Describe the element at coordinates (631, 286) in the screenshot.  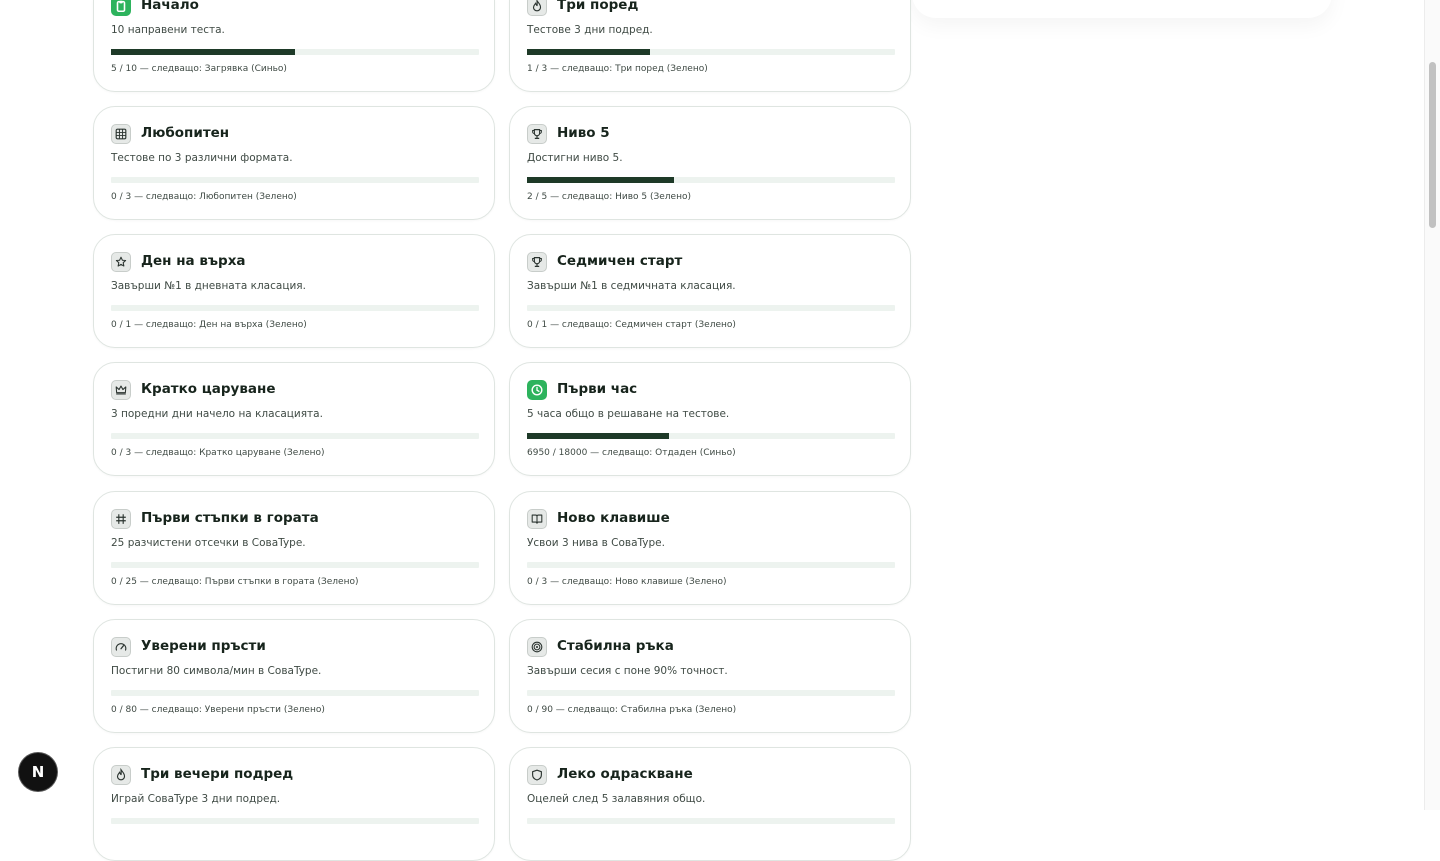
I see `achievement-description: Завърши №1 в седмичната класация.` at that location.